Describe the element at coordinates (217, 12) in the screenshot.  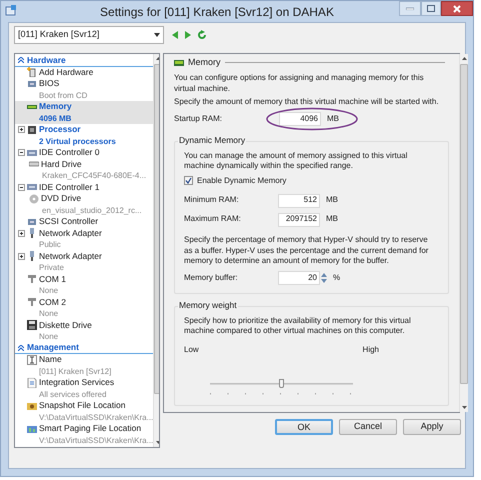
I see `window-title: Settings for [011] Kraken [Svr12] on DAHAK` at that location.